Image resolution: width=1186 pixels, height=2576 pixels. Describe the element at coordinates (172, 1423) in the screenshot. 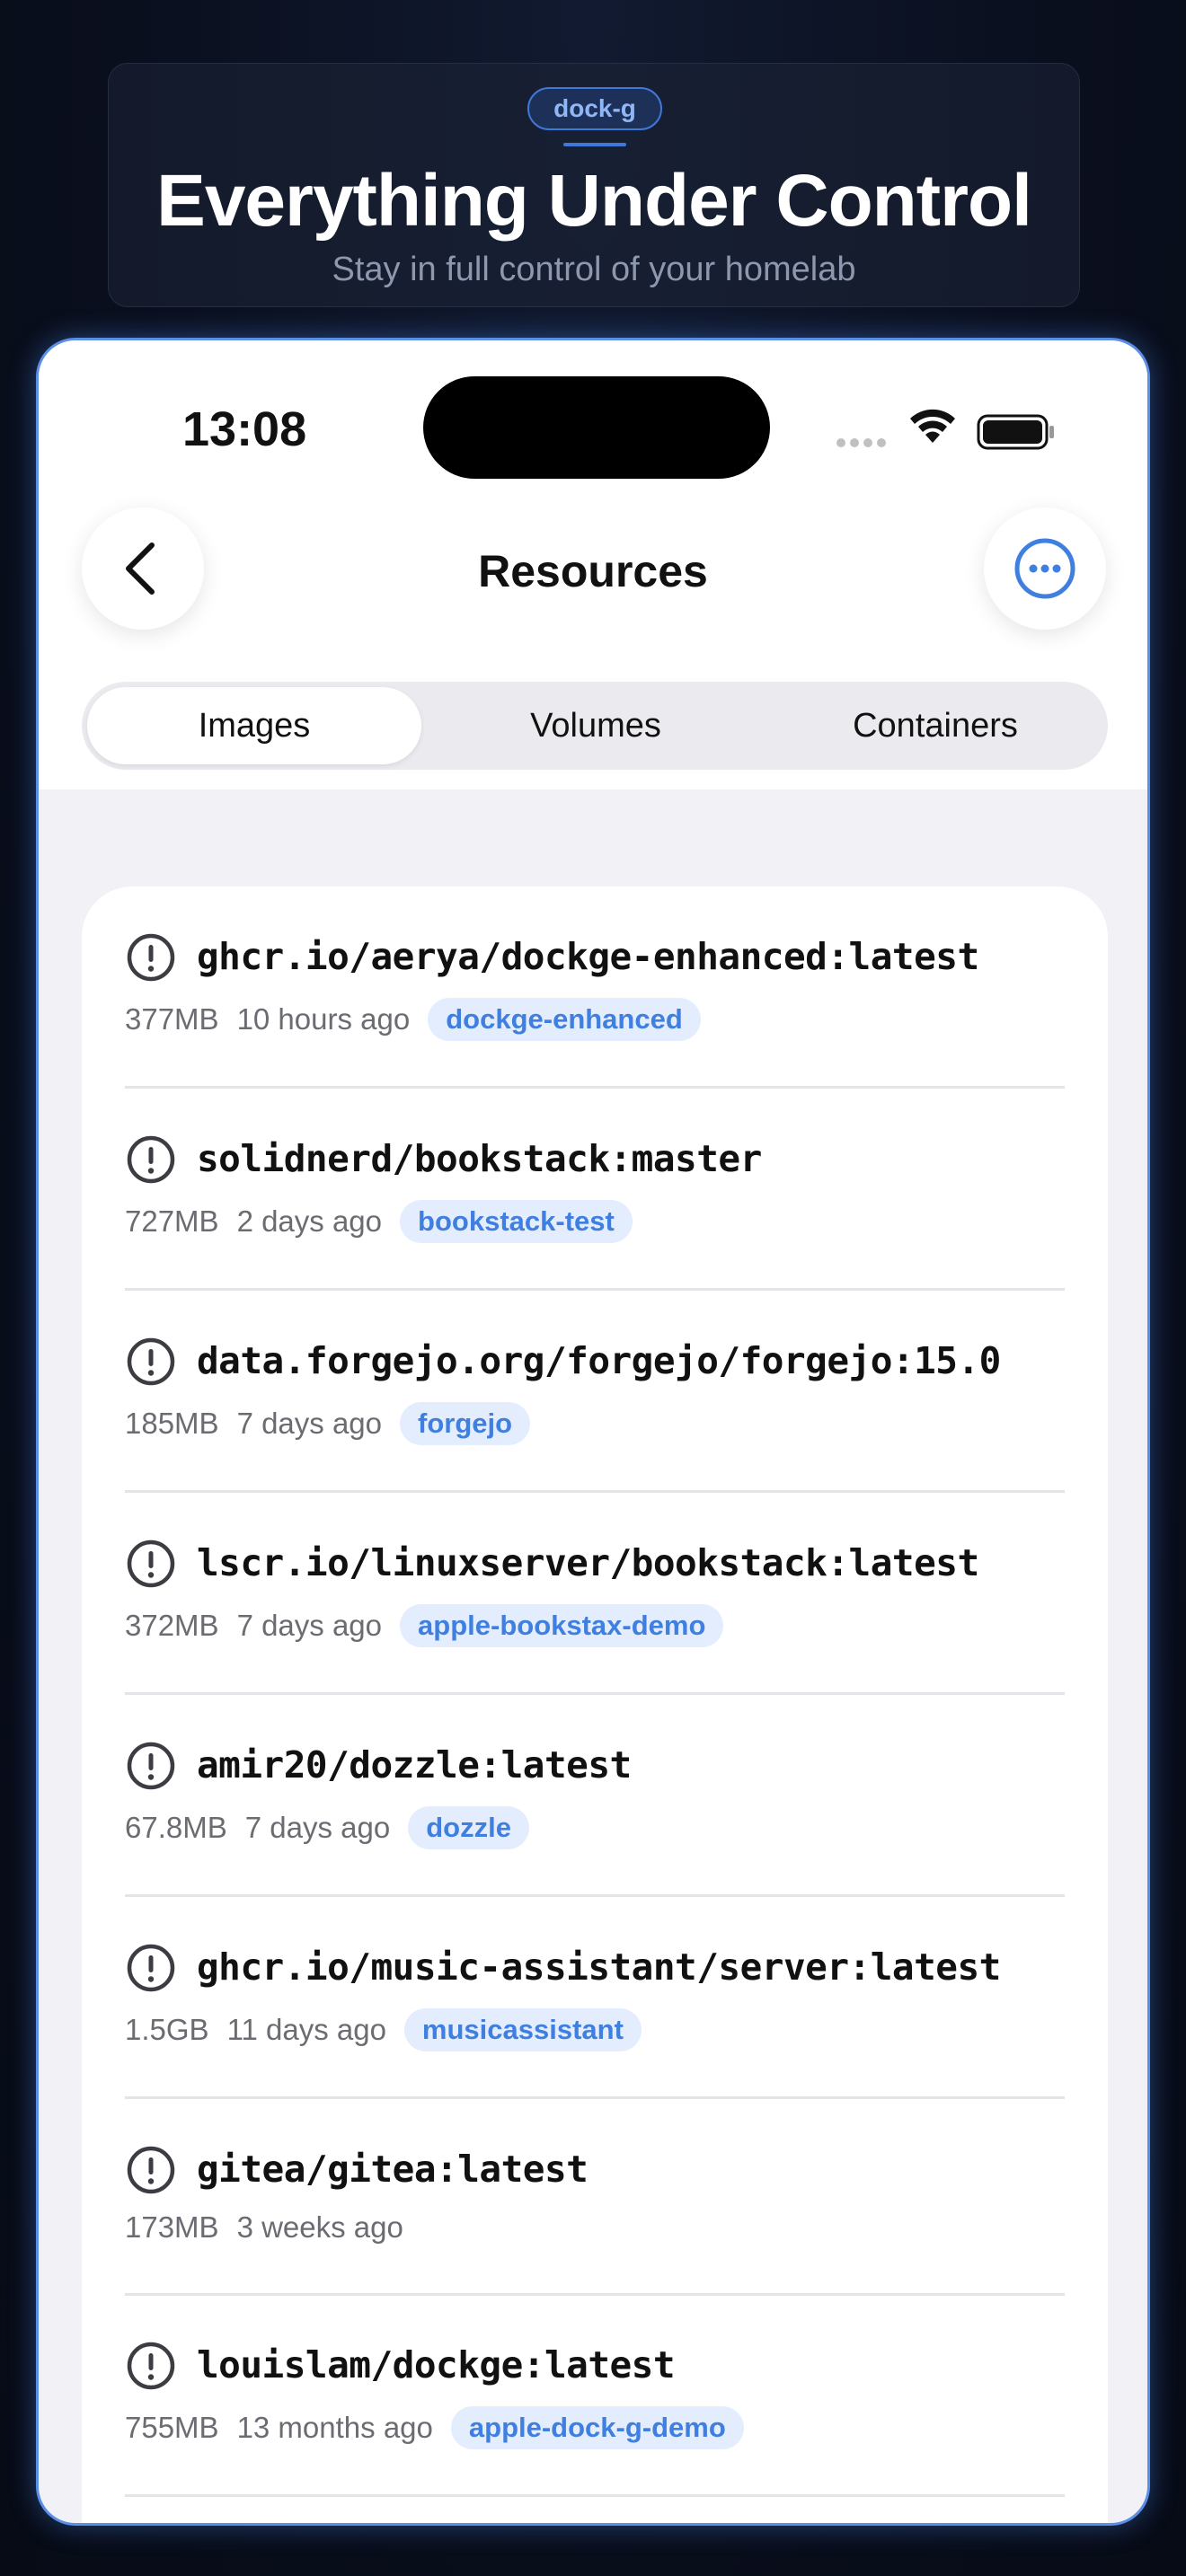

I see `image-size: 185MB` at that location.